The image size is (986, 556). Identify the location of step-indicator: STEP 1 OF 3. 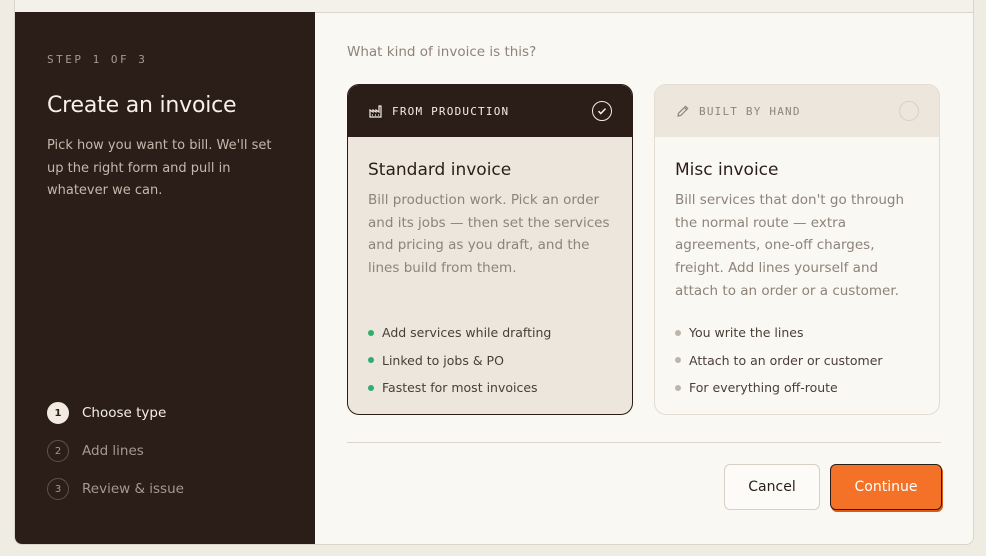
(97, 59).